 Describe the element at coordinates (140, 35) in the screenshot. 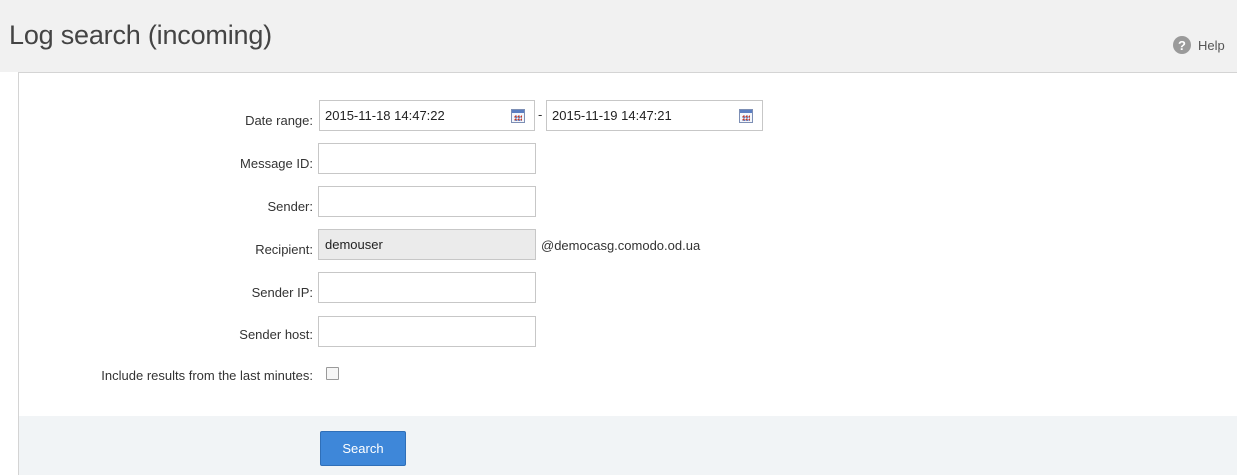

I see `page-title: Log search (incoming)` at that location.